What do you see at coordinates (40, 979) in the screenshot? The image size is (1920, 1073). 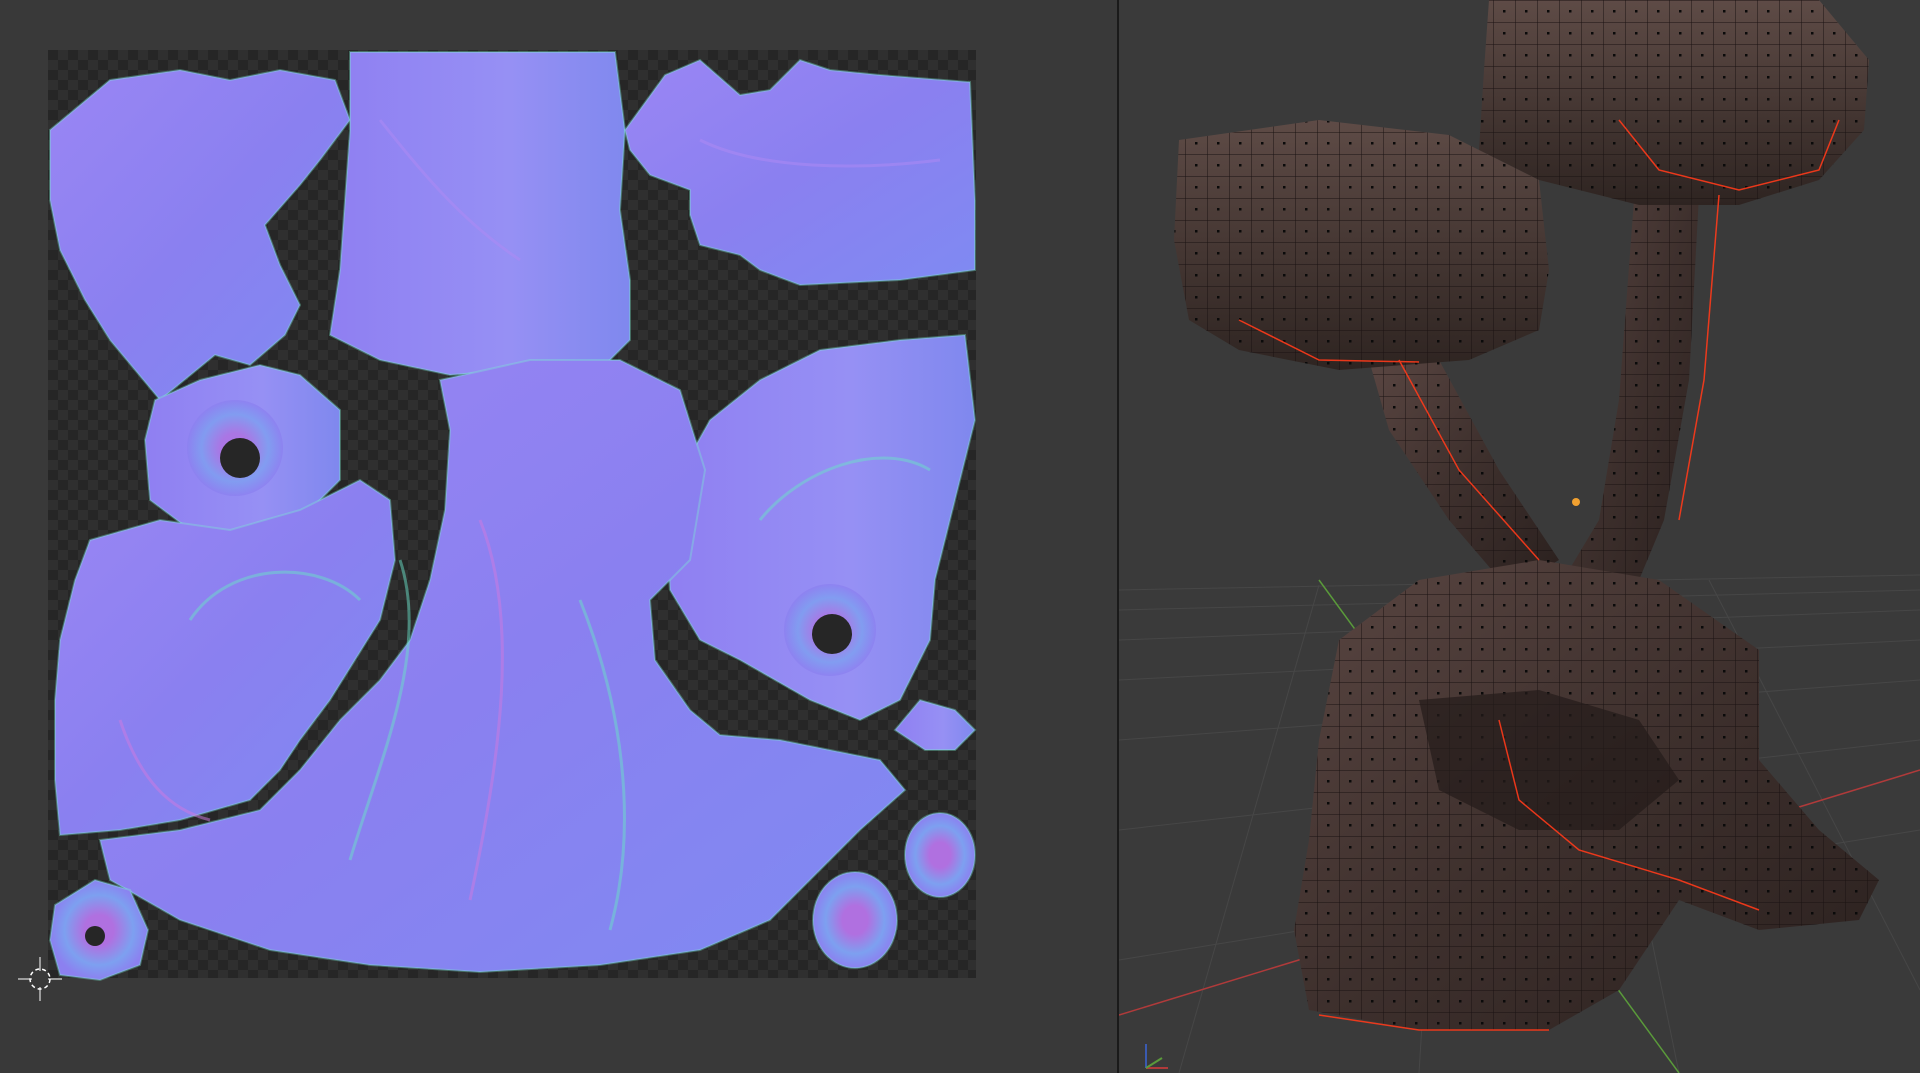 I see `2d-cursor-icon` at bounding box center [40, 979].